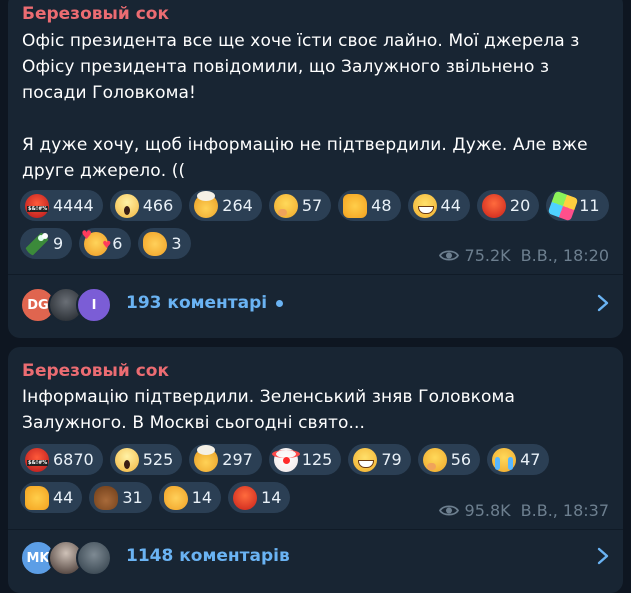 Image resolution: width=631 pixels, height=593 pixels. What do you see at coordinates (520, 205) in the screenshot?
I see `reaction-count: 20` at bounding box center [520, 205].